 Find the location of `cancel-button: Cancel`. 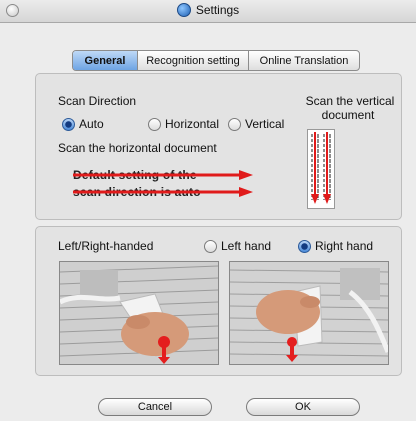

cancel-button: Cancel is located at coordinates (155, 407).